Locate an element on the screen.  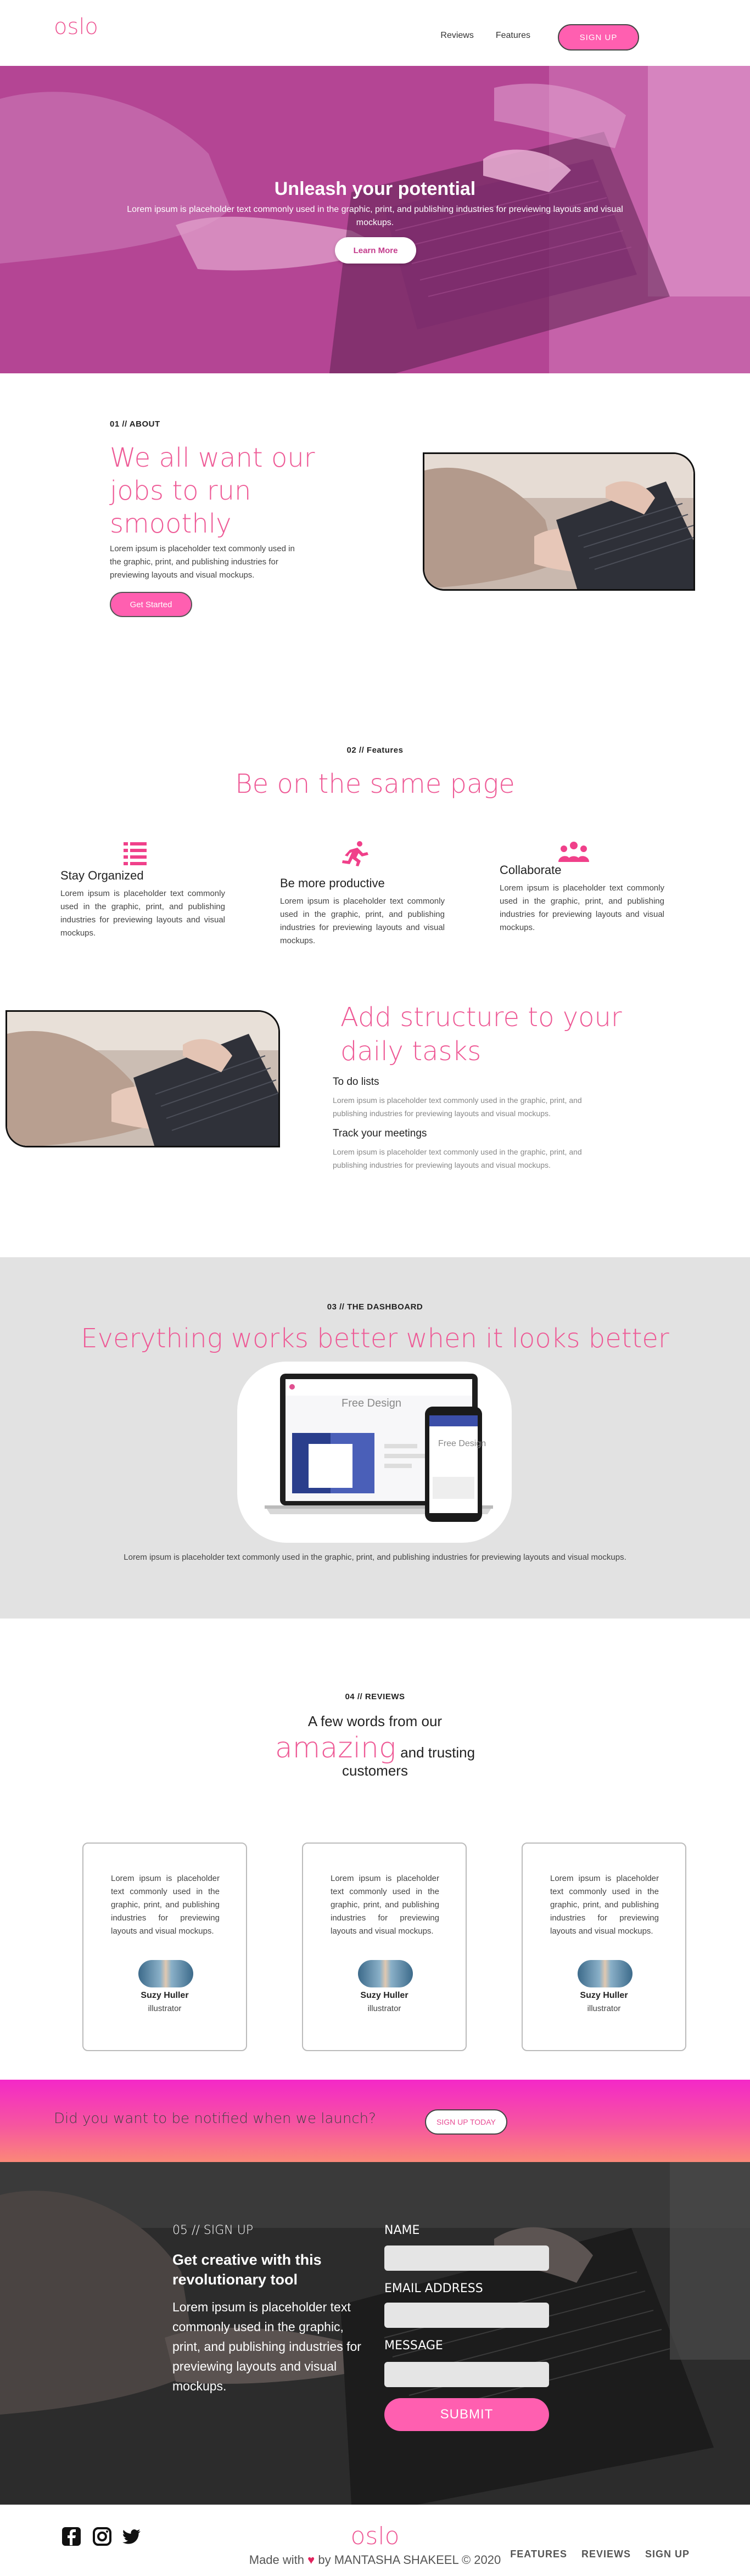
nav-link-reviews: Reviews is located at coordinates (456, 36).